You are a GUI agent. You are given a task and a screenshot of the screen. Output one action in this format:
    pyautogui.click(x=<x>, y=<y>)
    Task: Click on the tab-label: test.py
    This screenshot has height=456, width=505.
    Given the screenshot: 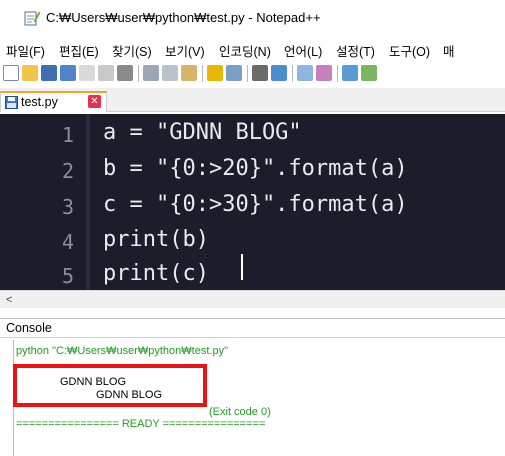 What is the action you would take?
    pyautogui.click(x=39, y=102)
    